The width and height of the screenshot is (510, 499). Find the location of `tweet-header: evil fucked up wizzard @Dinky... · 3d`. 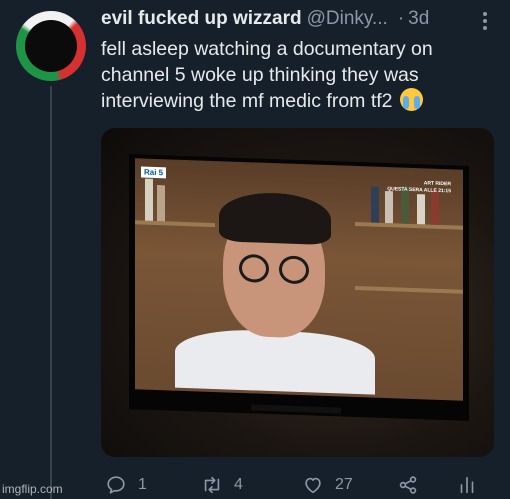

tweet-header: evil fucked up wizzard @Dinky... · 3d is located at coordinates (265, 19).